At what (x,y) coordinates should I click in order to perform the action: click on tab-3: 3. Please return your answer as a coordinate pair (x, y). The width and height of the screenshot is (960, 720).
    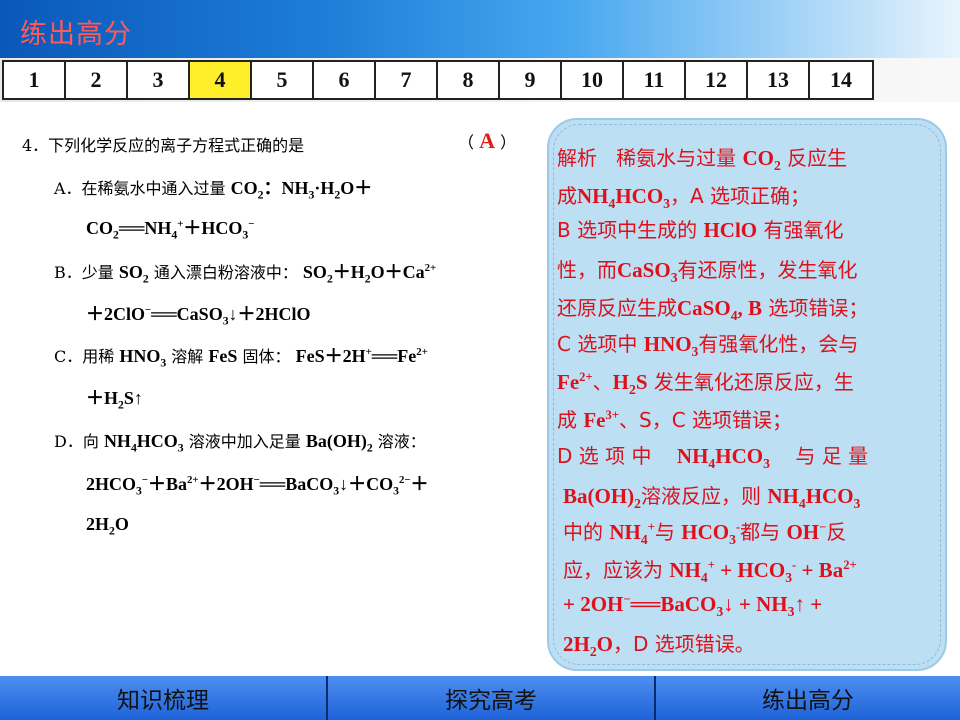
    Looking at the image, I should click on (159, 80).